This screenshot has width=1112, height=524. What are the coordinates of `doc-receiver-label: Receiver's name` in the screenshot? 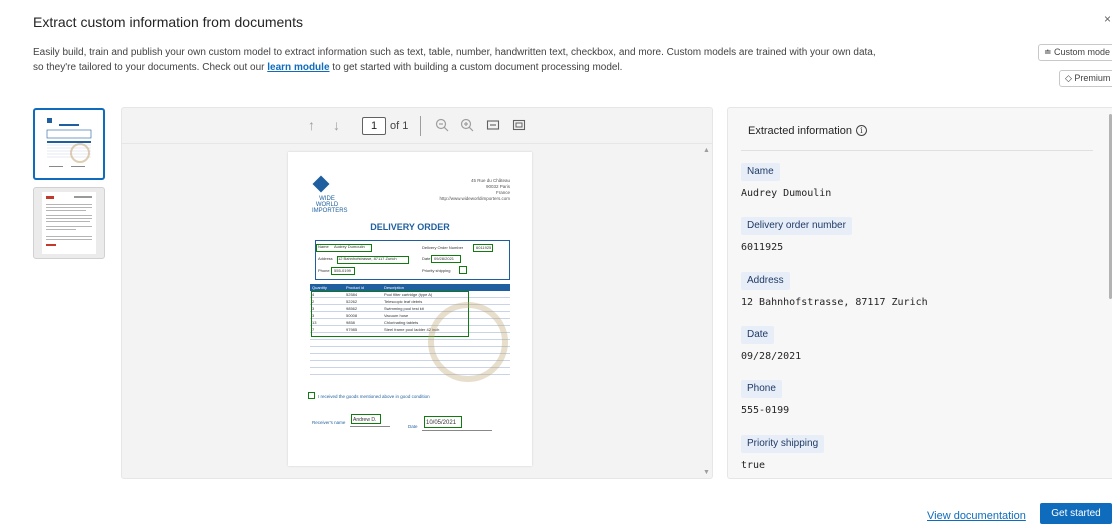 It's located at (329, 422).